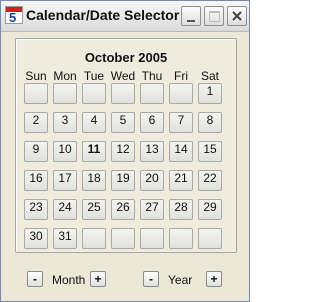 Image resolution: width=320 pixels, height=302 pixels. I want to click on close-button, so click(237, 16).